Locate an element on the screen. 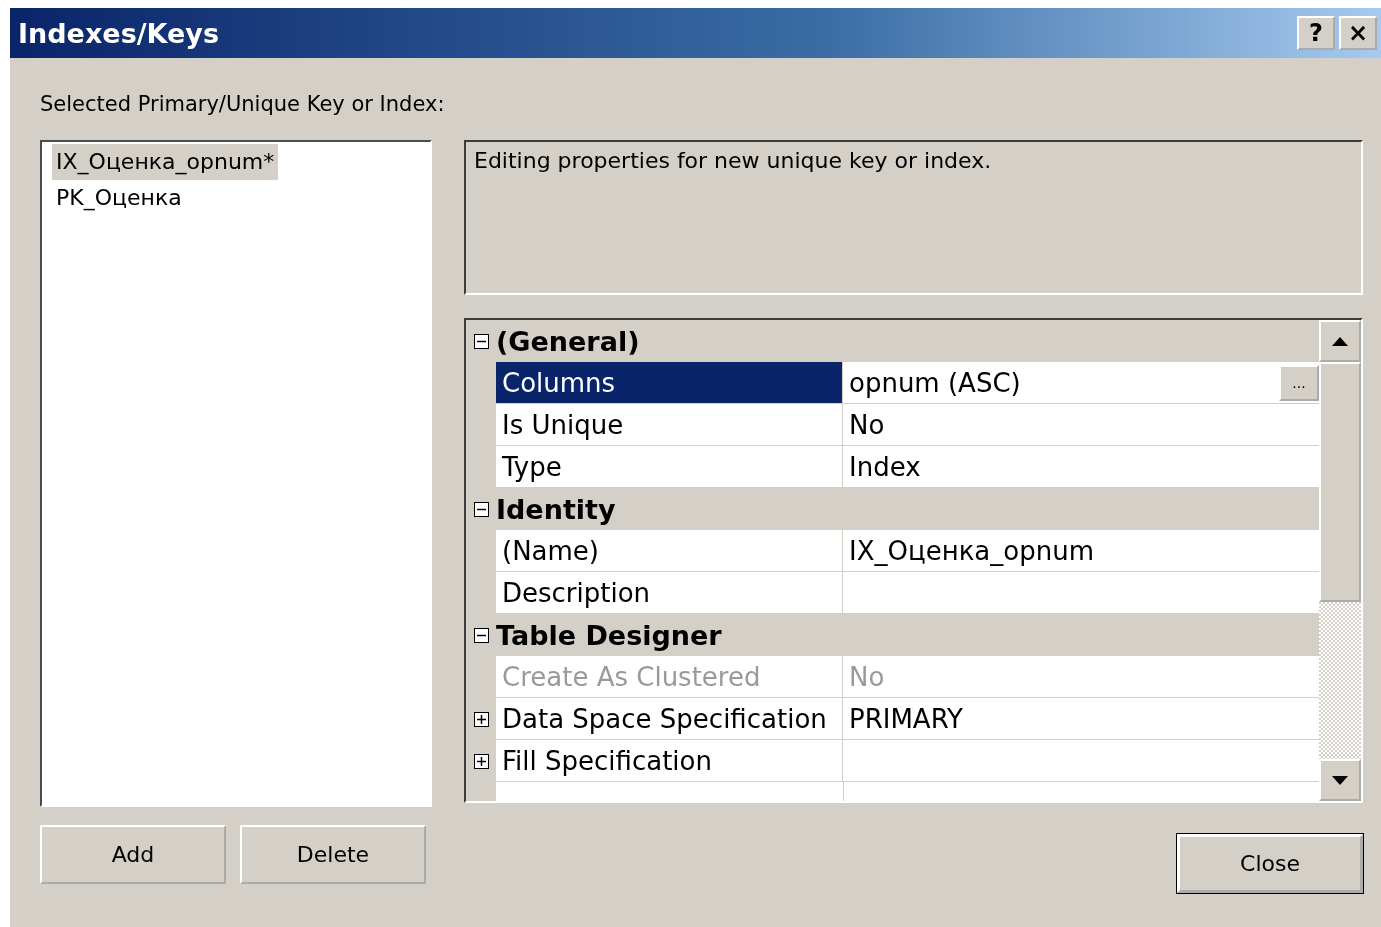 This screenshot has width=1381, height=927. description-text: Editing properties for new unique key or index. is located at coordinates (913, 217).